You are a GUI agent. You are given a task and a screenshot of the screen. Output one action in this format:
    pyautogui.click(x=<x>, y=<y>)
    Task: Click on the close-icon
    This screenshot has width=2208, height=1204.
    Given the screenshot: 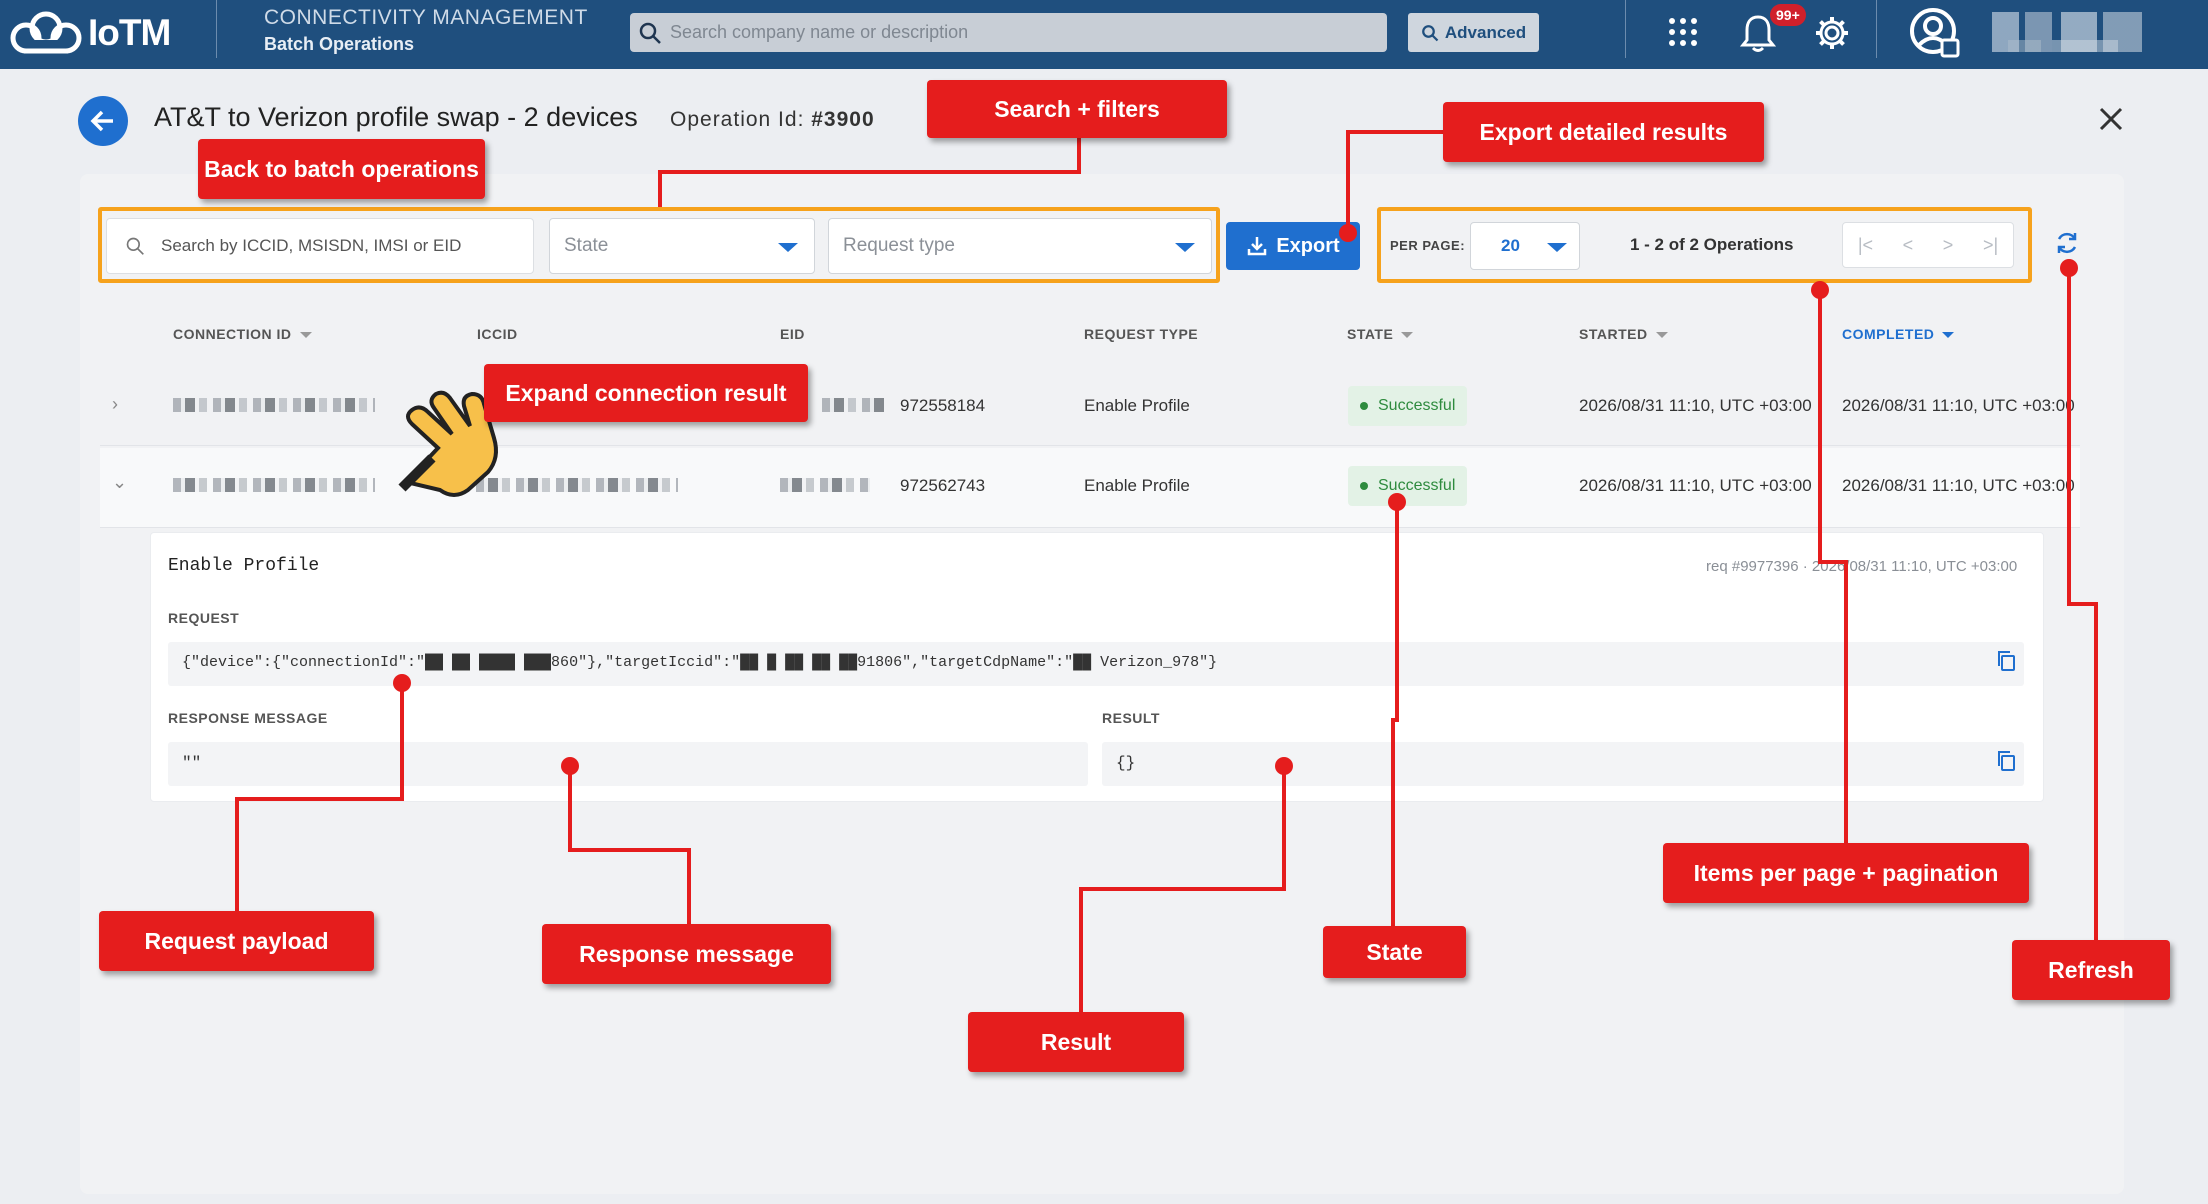 What is the action you would take?
    pyautogui.click(x=2111, y=119)
    